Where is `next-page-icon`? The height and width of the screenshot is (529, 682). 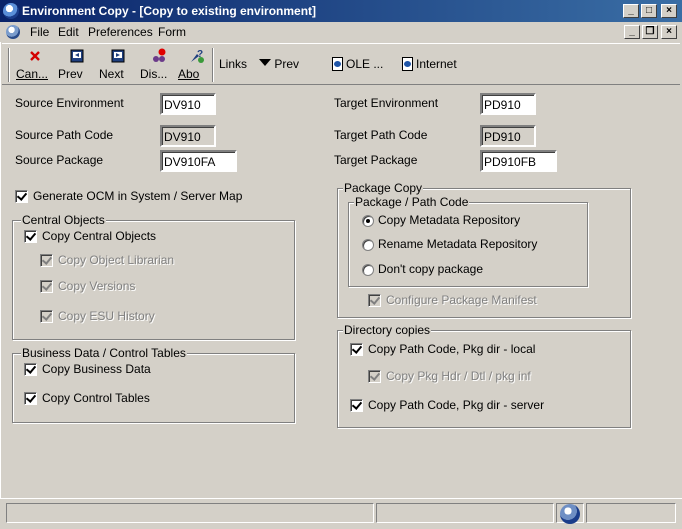
next-page-icon is located at coordinates (118, 56).